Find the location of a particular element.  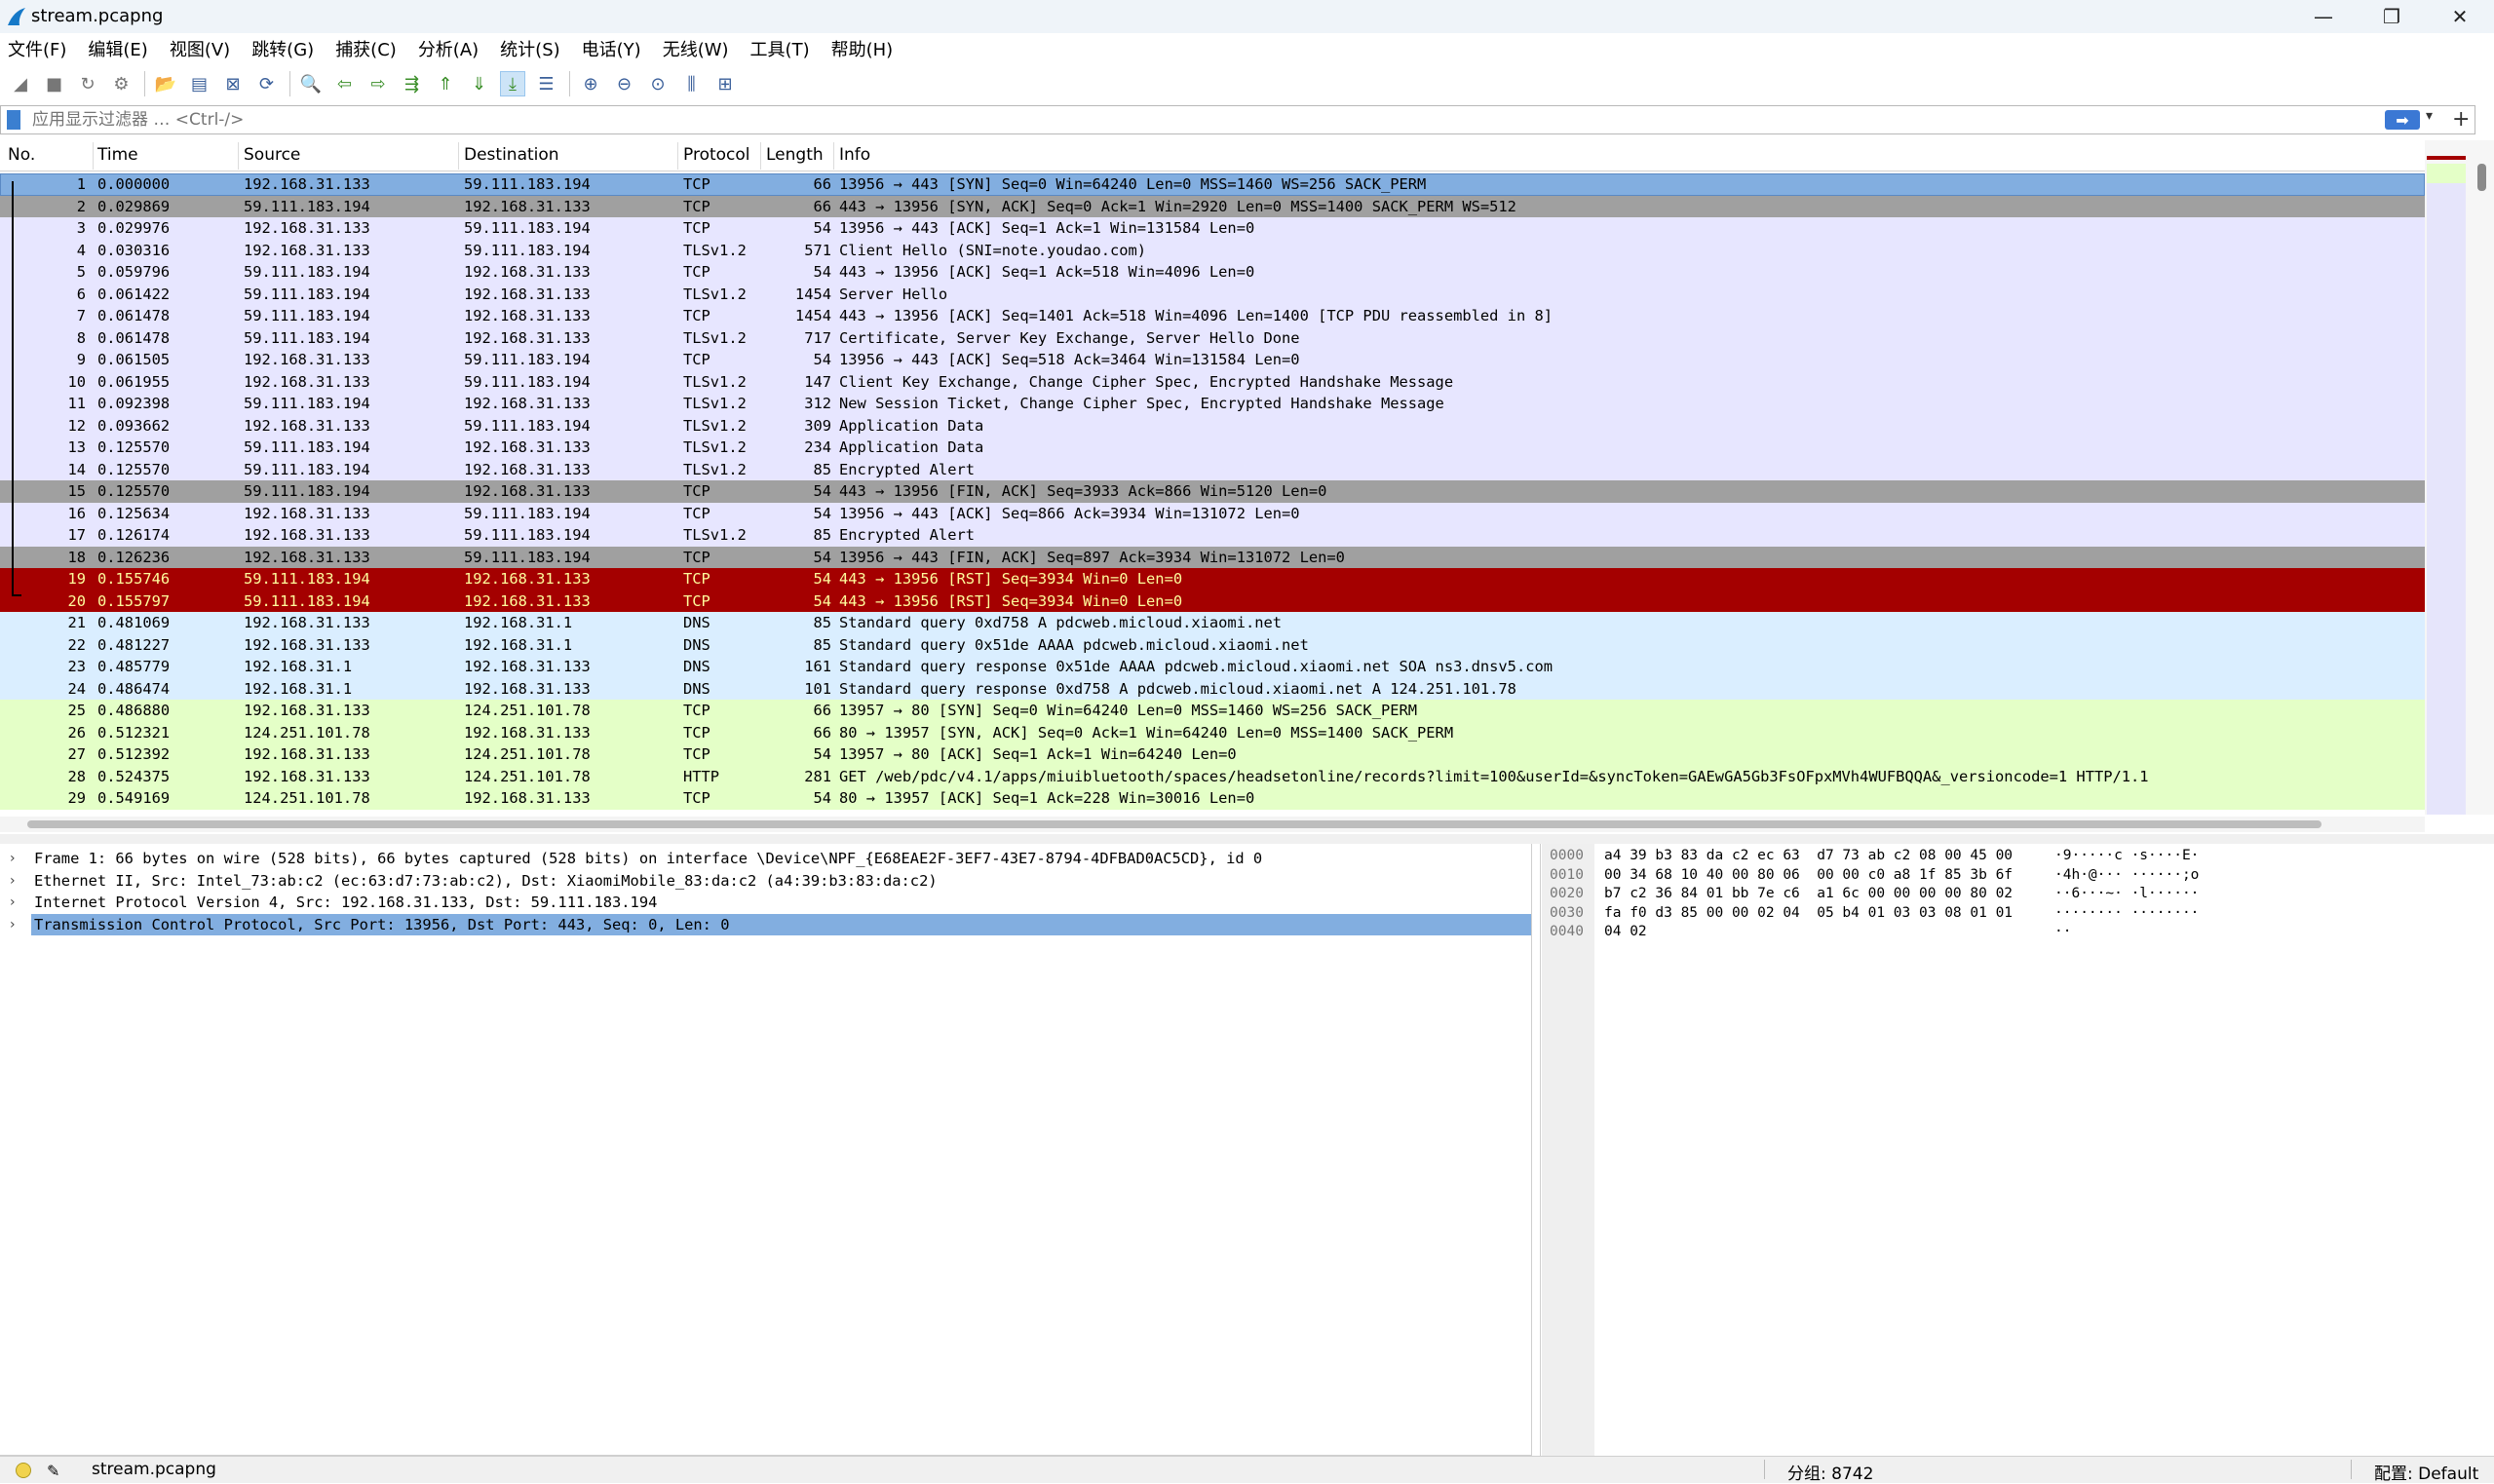

go-back-icon: ⇦ is located at coordinates (345, 84).